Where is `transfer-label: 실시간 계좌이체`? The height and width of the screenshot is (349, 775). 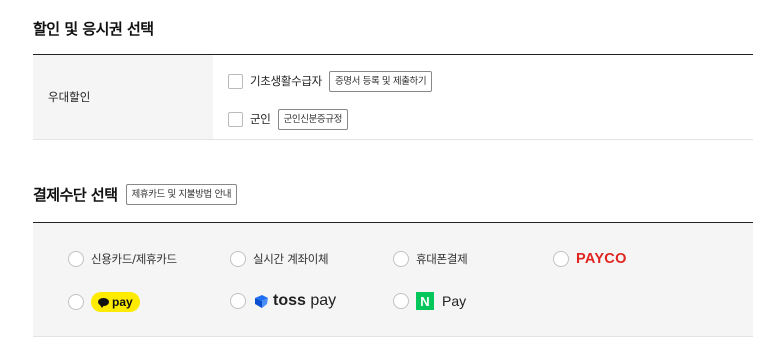 transfer-label: 실시간 계좌이체 is located at coordinates (291, 259).